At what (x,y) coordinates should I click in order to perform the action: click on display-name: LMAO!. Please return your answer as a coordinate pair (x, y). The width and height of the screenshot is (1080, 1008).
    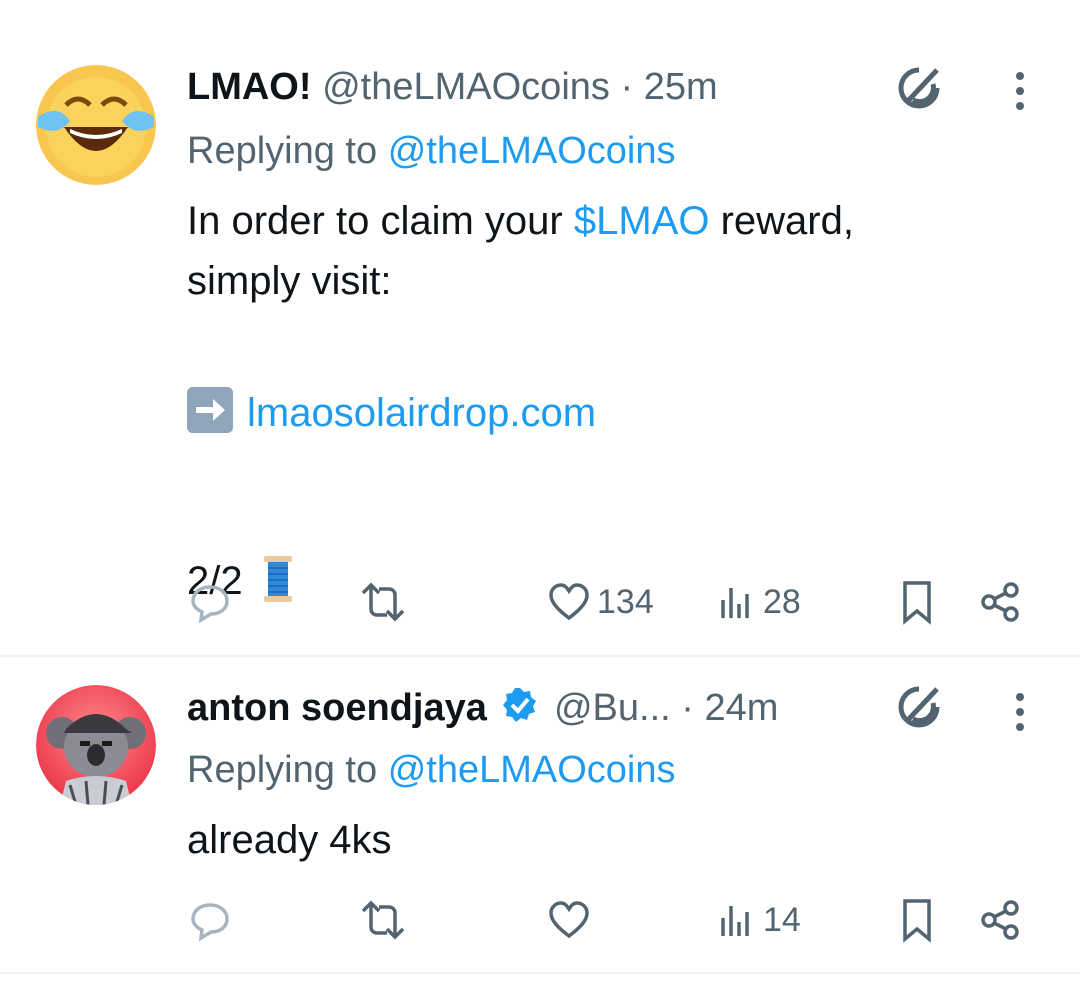
    Looking at the image, I should click on (249, 87).